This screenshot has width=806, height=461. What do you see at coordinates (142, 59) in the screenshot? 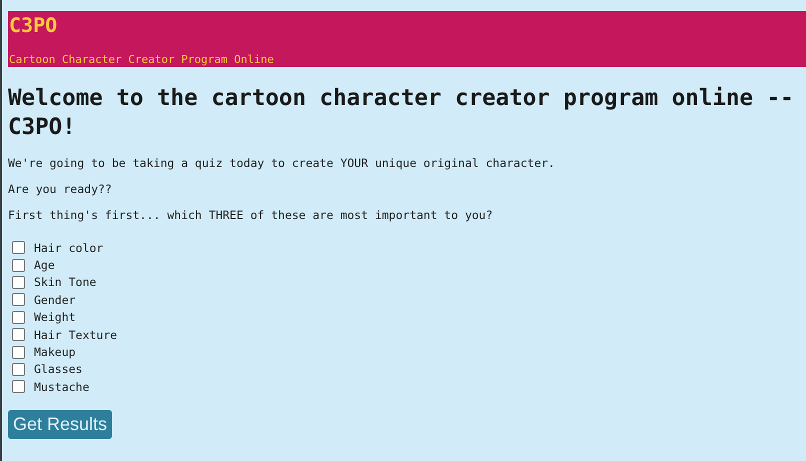
I see `site-subtitle: Cartoon Character Creator Program Online` at bounding box center [142, 59].